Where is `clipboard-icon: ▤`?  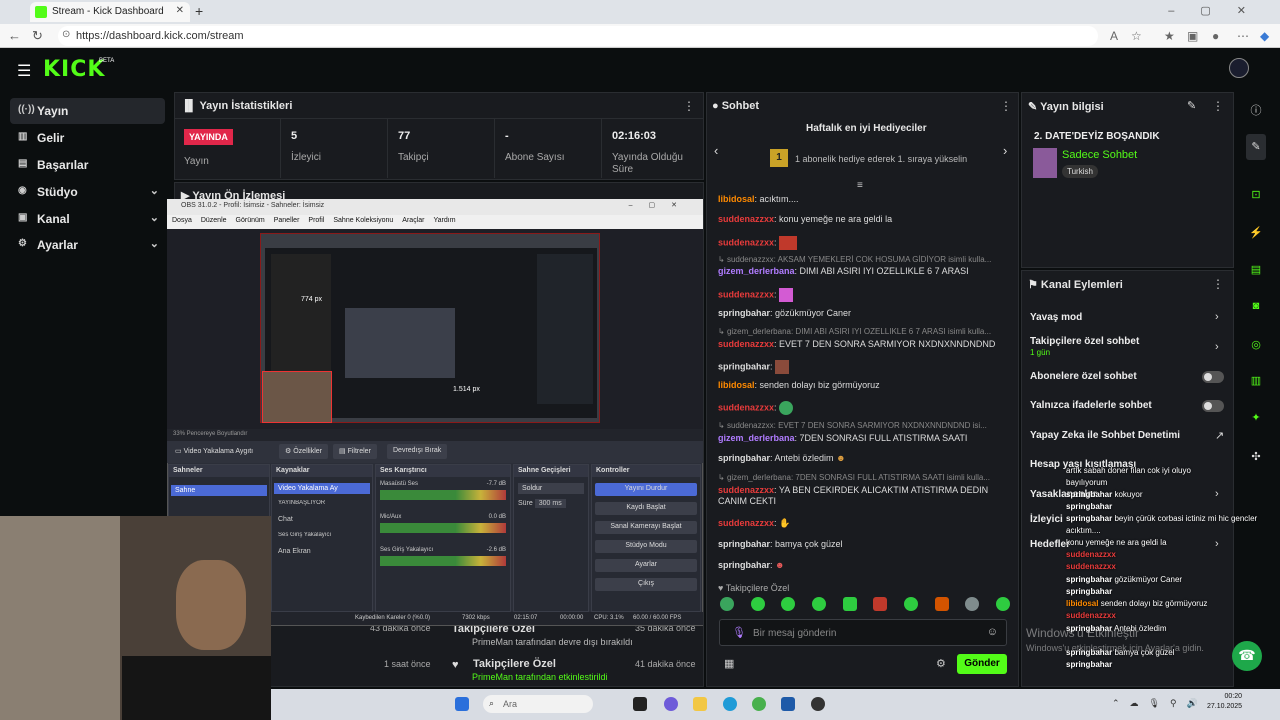
clipboard-icon: ▤ is located at coordinates (1256, 269).